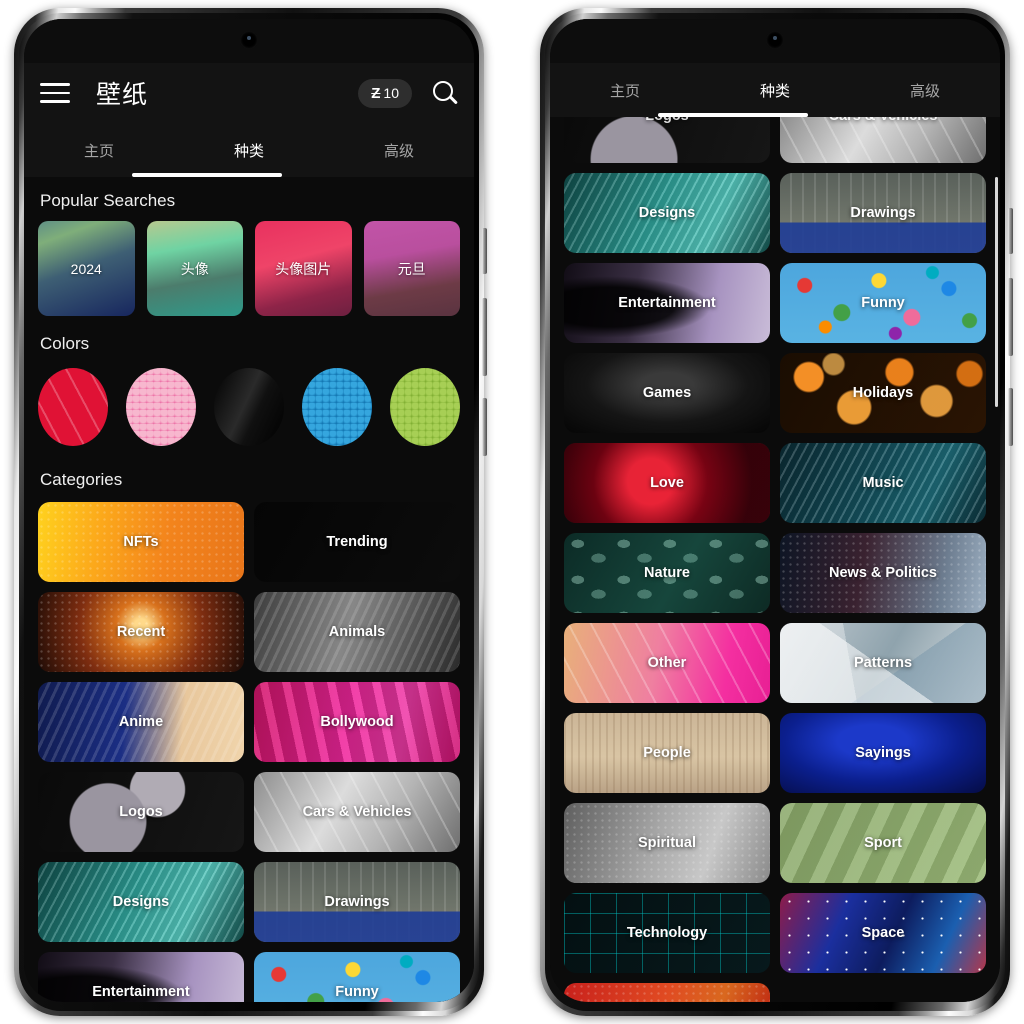  I want to click on popular-search-card: 头像, so click(194, 268).